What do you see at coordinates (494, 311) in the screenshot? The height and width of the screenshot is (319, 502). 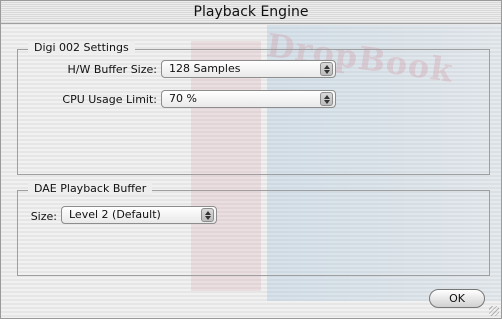 I see `resize-grip-icon` at bounding box center [494, 311].